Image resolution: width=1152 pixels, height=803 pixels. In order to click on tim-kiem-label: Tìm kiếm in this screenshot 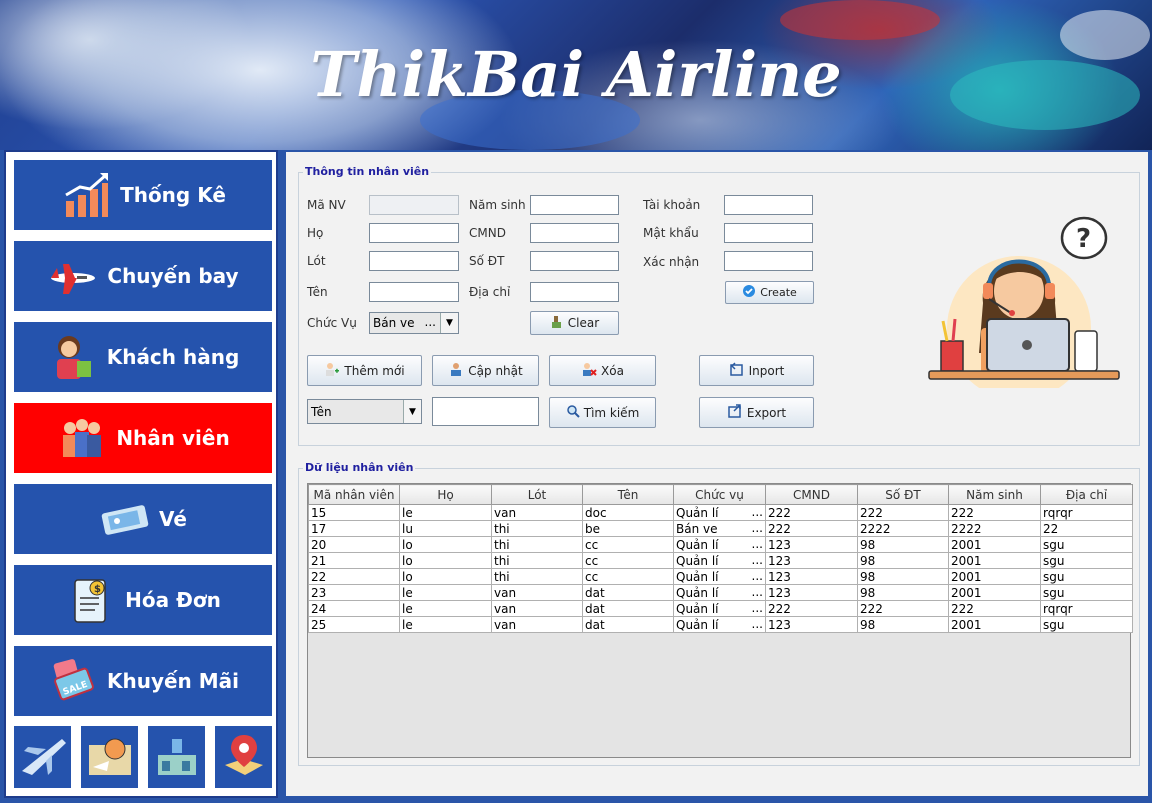, I will do `click(611, 412)`.